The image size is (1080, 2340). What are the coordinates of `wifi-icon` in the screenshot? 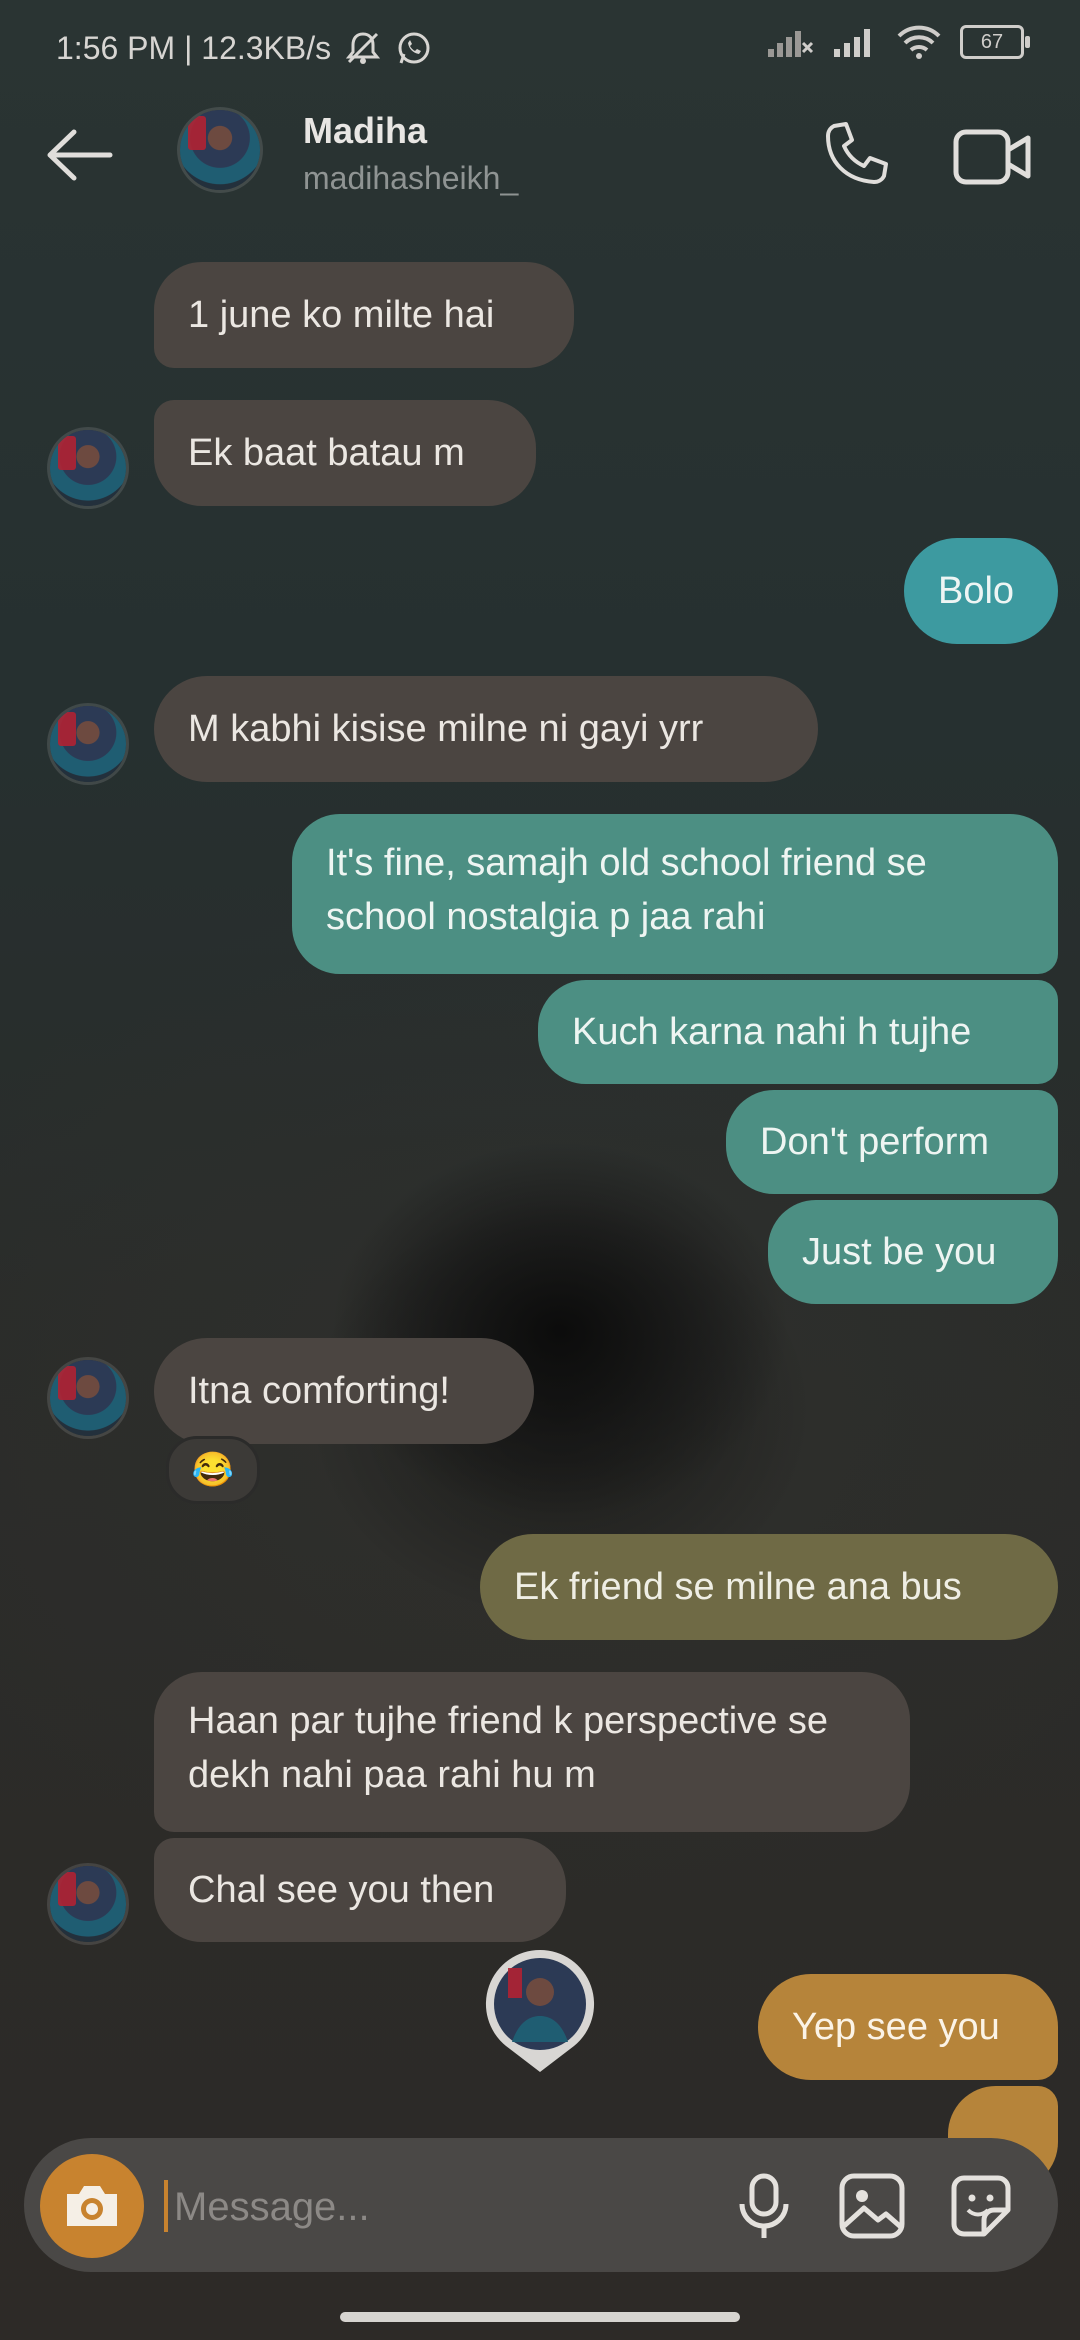 It's located at (919, 42).